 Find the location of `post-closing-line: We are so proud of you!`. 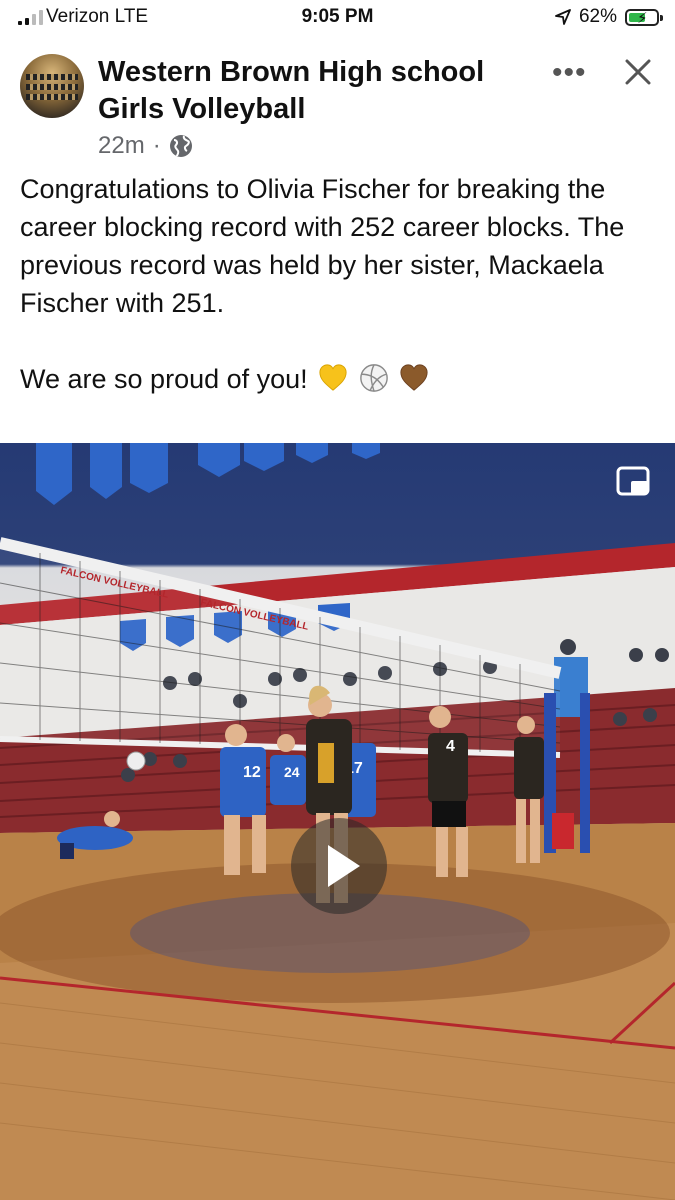

post-closing-line: We are so proud of you! is located at coordinates (340, 379).